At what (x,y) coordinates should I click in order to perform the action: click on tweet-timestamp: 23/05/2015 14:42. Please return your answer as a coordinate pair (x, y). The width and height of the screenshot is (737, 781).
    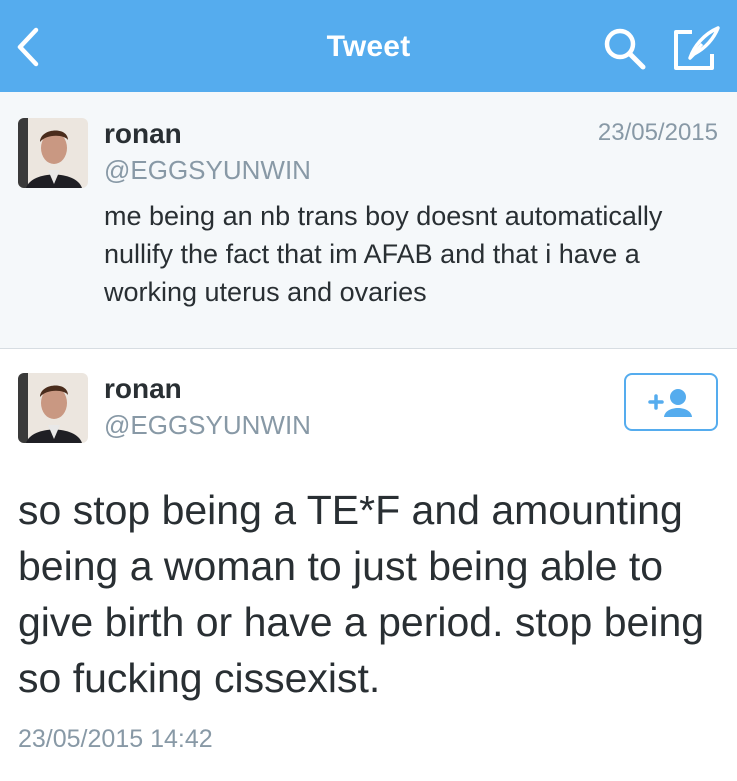
    Looking at the image, I should click on (115, 739).